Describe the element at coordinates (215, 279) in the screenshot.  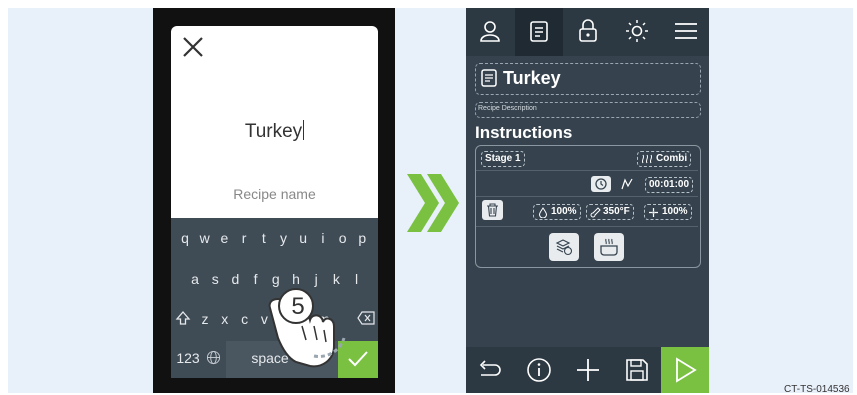
I see `key-s: s` at that location.